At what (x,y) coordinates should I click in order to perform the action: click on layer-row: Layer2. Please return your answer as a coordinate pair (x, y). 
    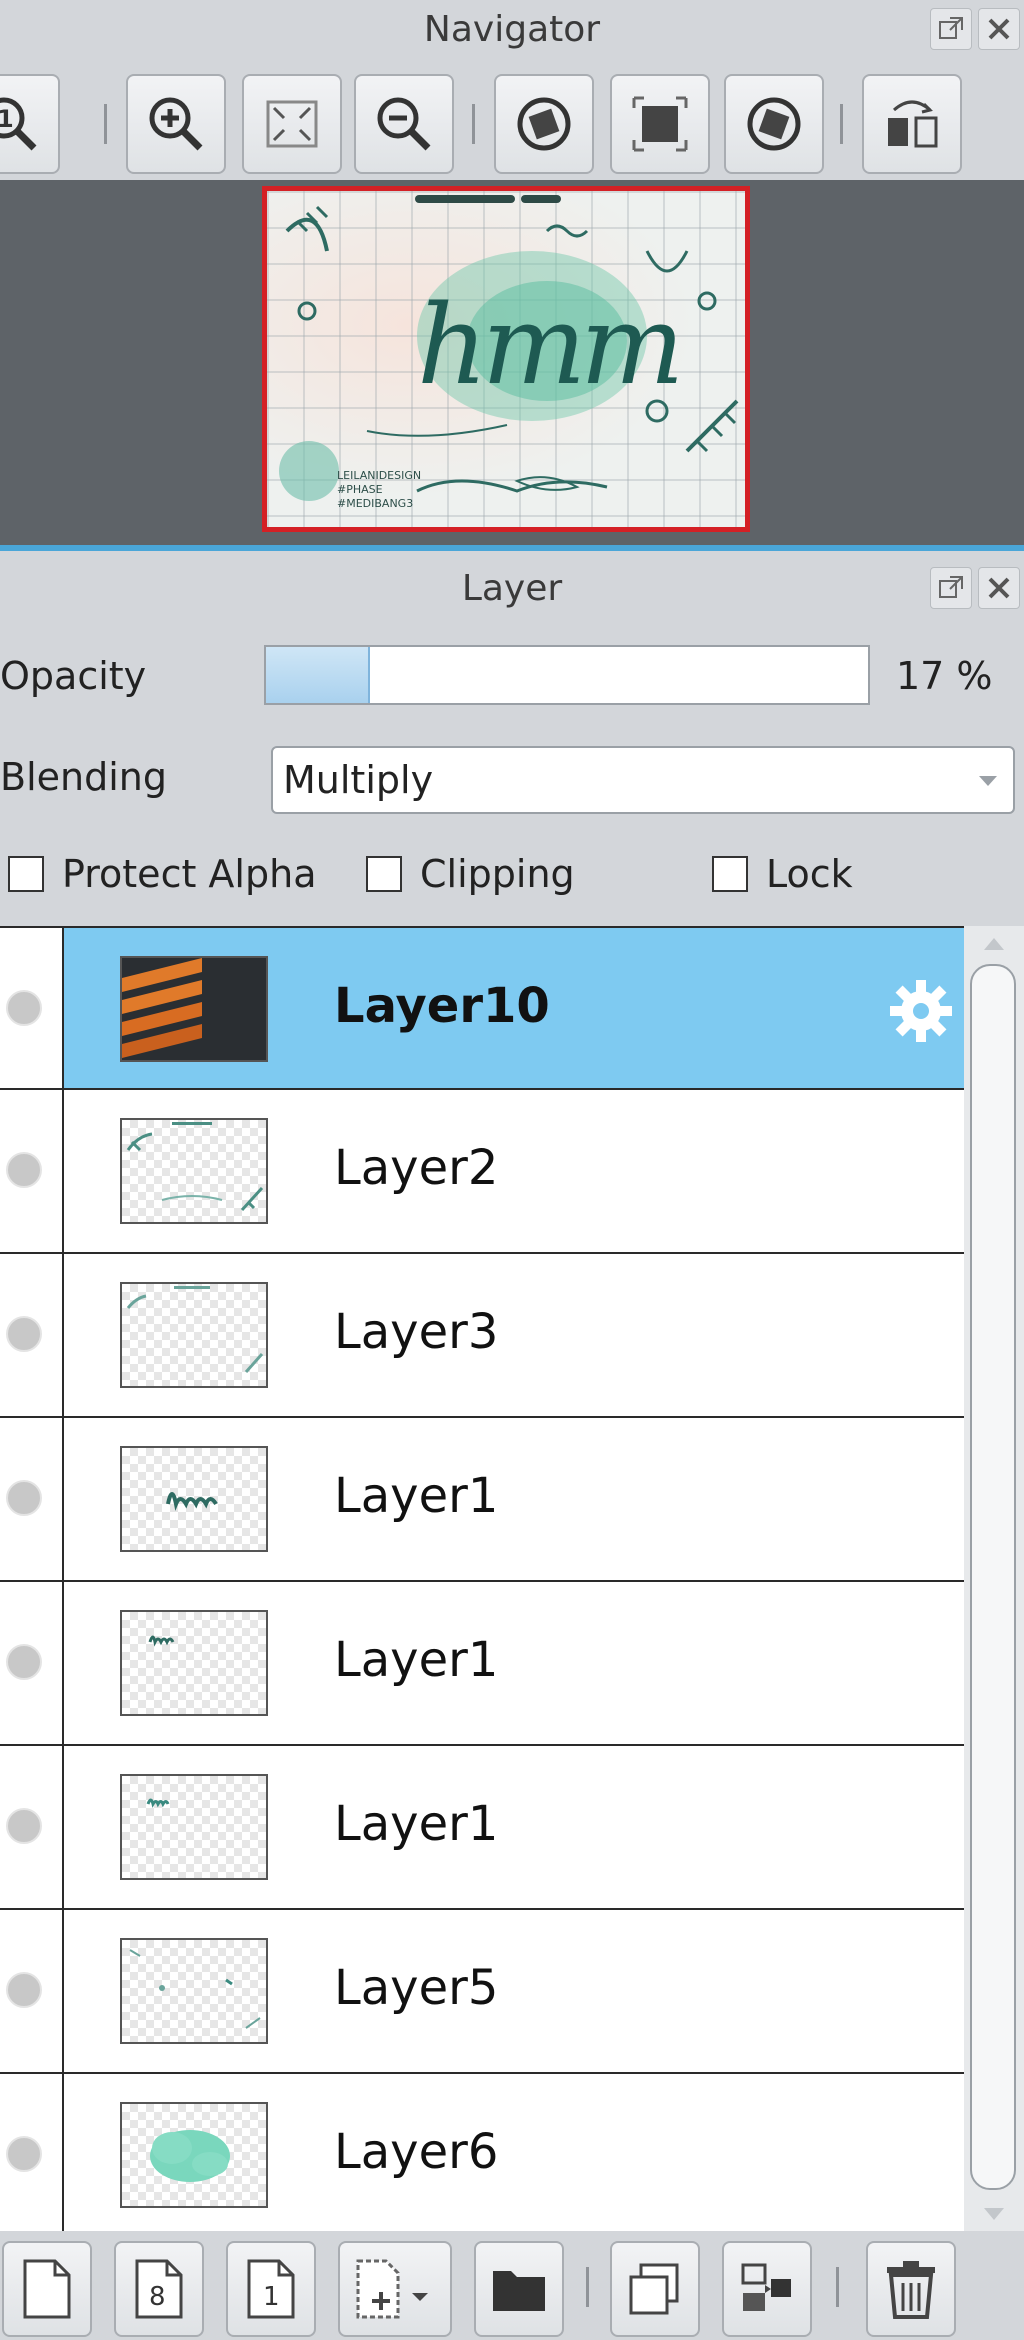
    Looking at the image, I should click on (482, 1172).